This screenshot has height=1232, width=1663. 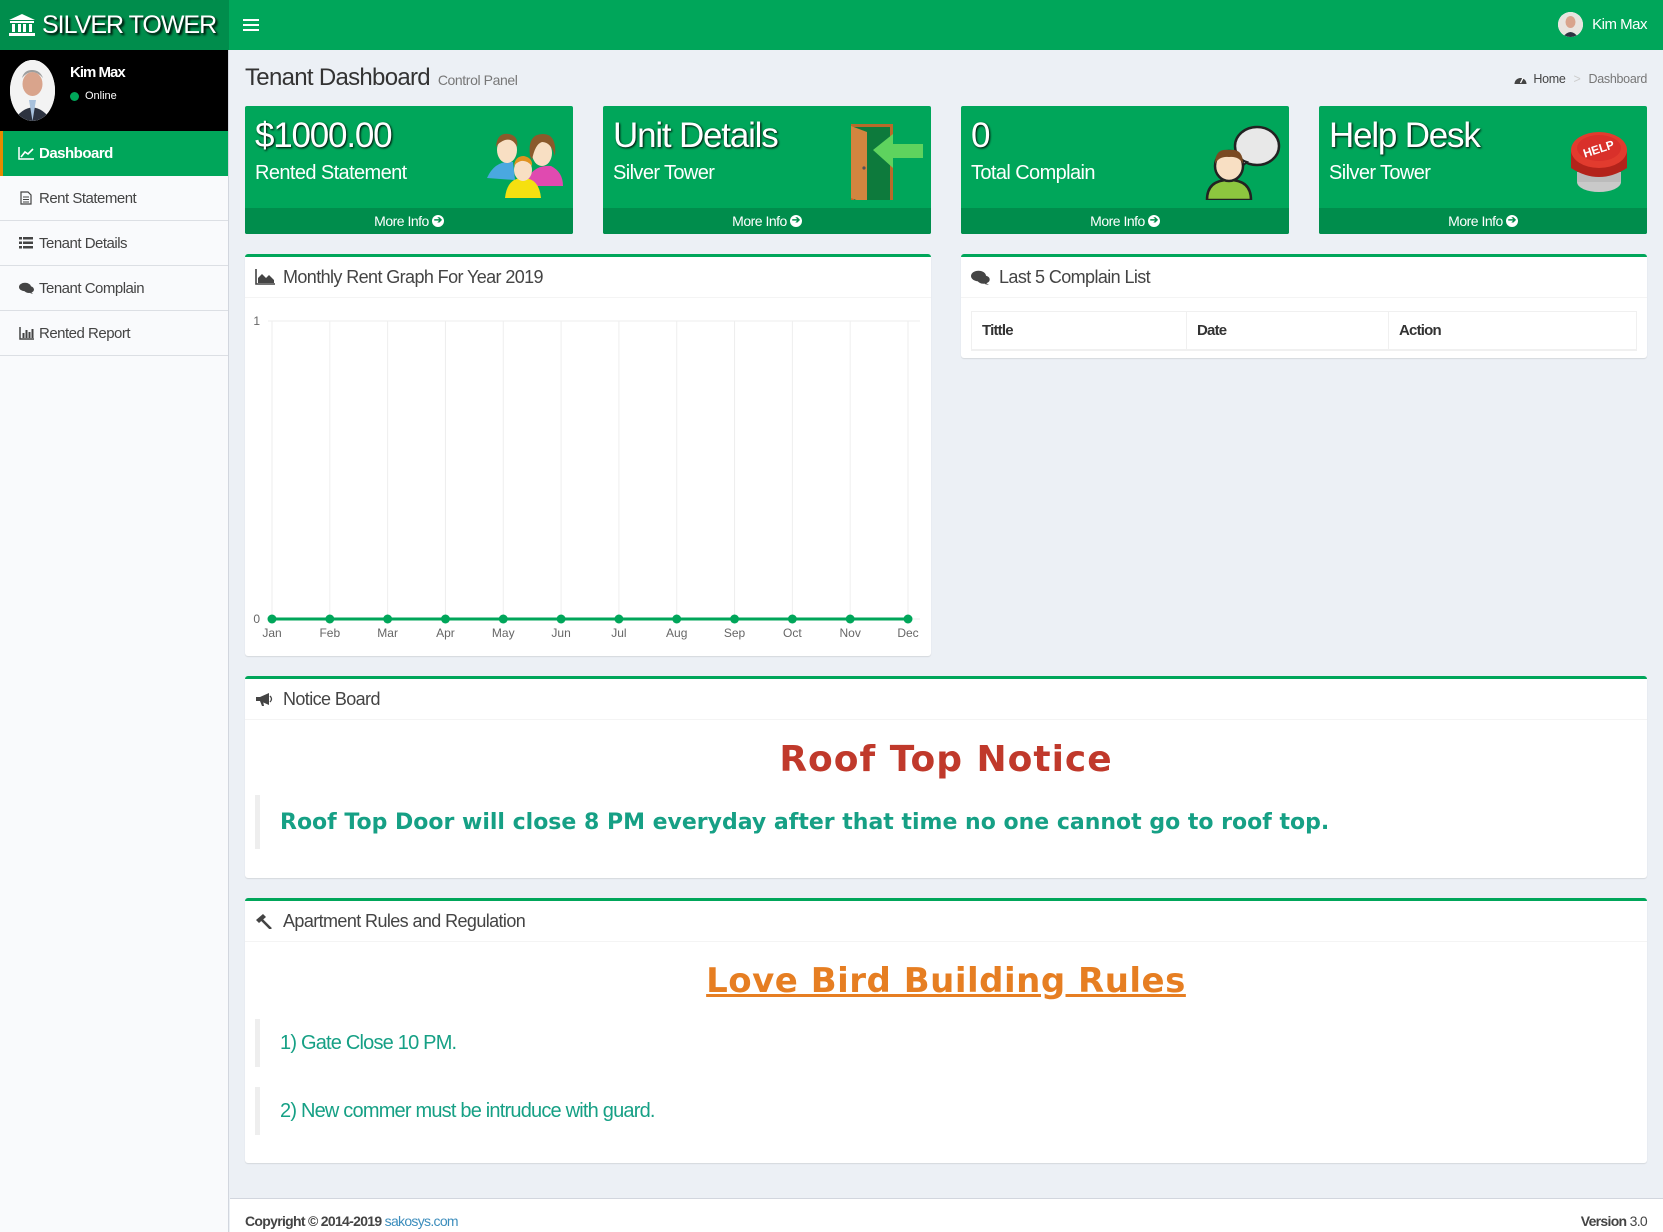 I want to click on version-label: Version, so click(x=1603, y=1221).